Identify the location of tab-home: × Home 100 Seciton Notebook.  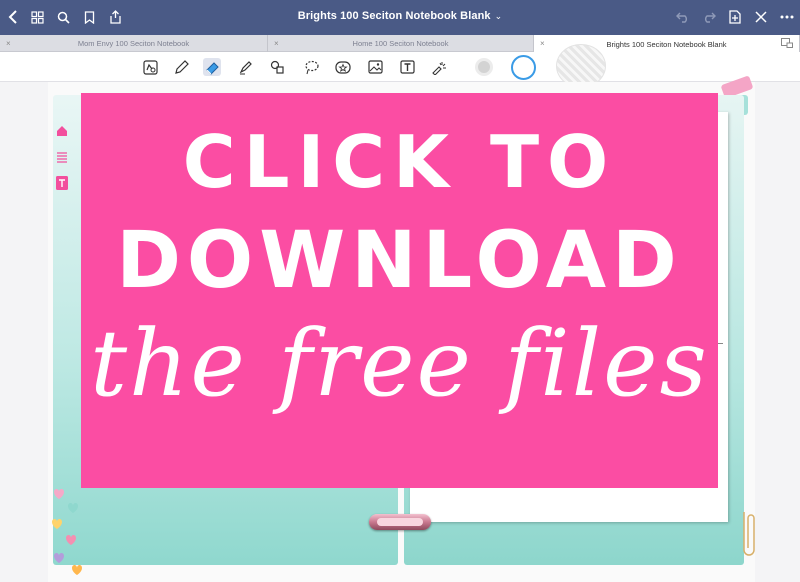
(401, 43).